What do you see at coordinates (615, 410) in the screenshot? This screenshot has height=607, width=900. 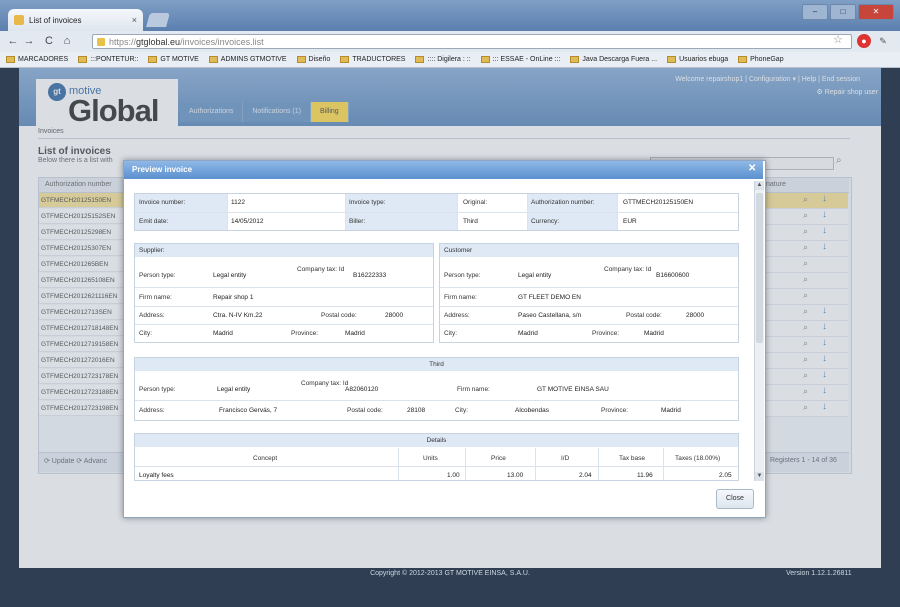 I see `third-province-label: Province:` at bounding box center [615, 410].